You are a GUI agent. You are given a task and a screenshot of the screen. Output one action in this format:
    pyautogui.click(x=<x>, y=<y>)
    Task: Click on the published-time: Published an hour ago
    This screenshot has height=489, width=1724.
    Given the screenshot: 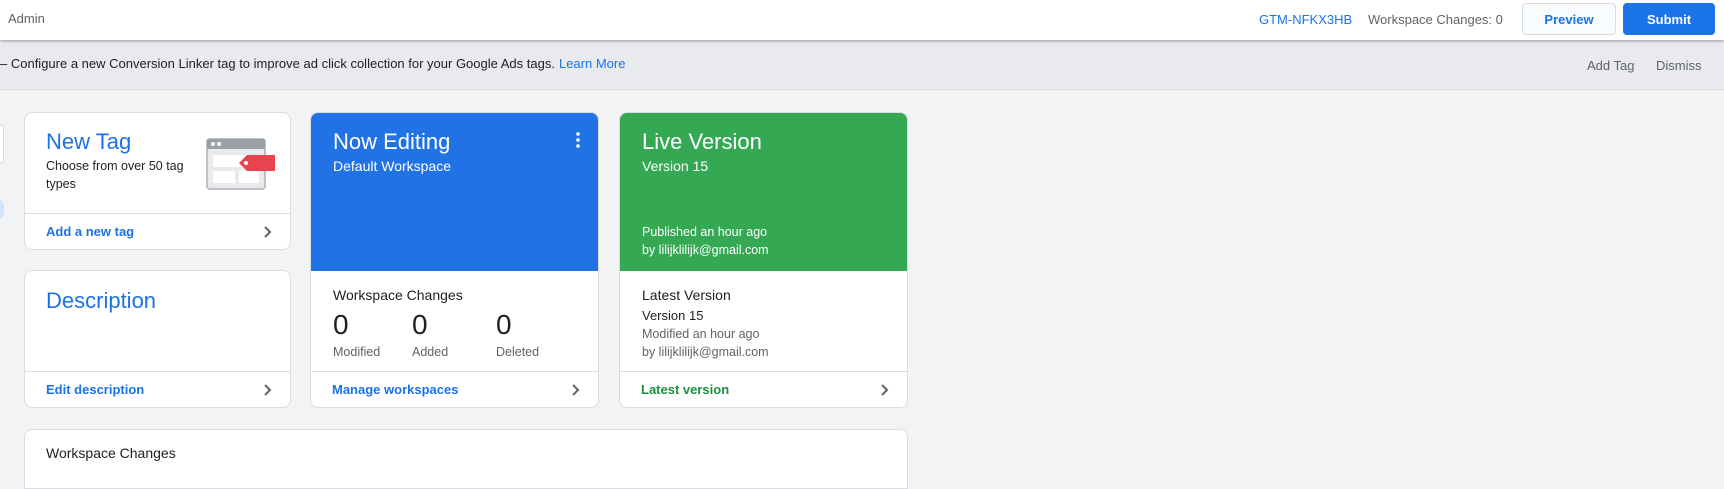 What is the action you would take?
    pyautogui.click(x=705, y=232)
    